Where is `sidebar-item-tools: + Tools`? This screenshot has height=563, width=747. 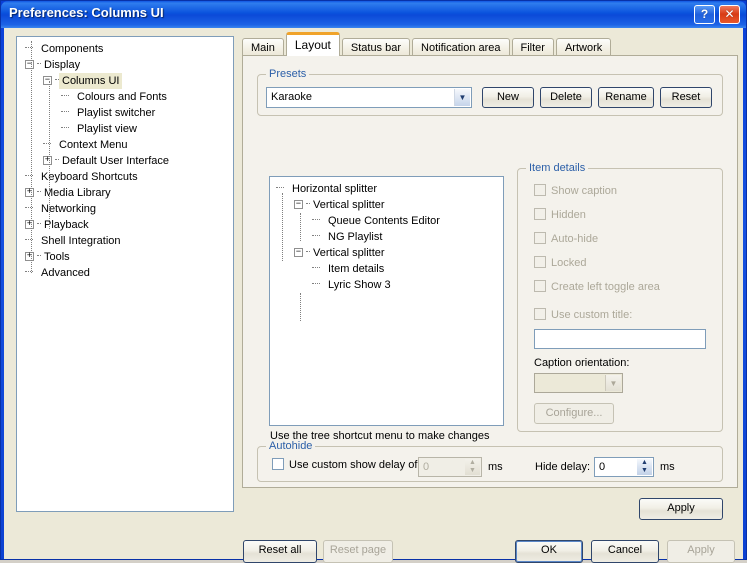 sidebar-item-tools: + Tools is located at coordinates (125, 257).